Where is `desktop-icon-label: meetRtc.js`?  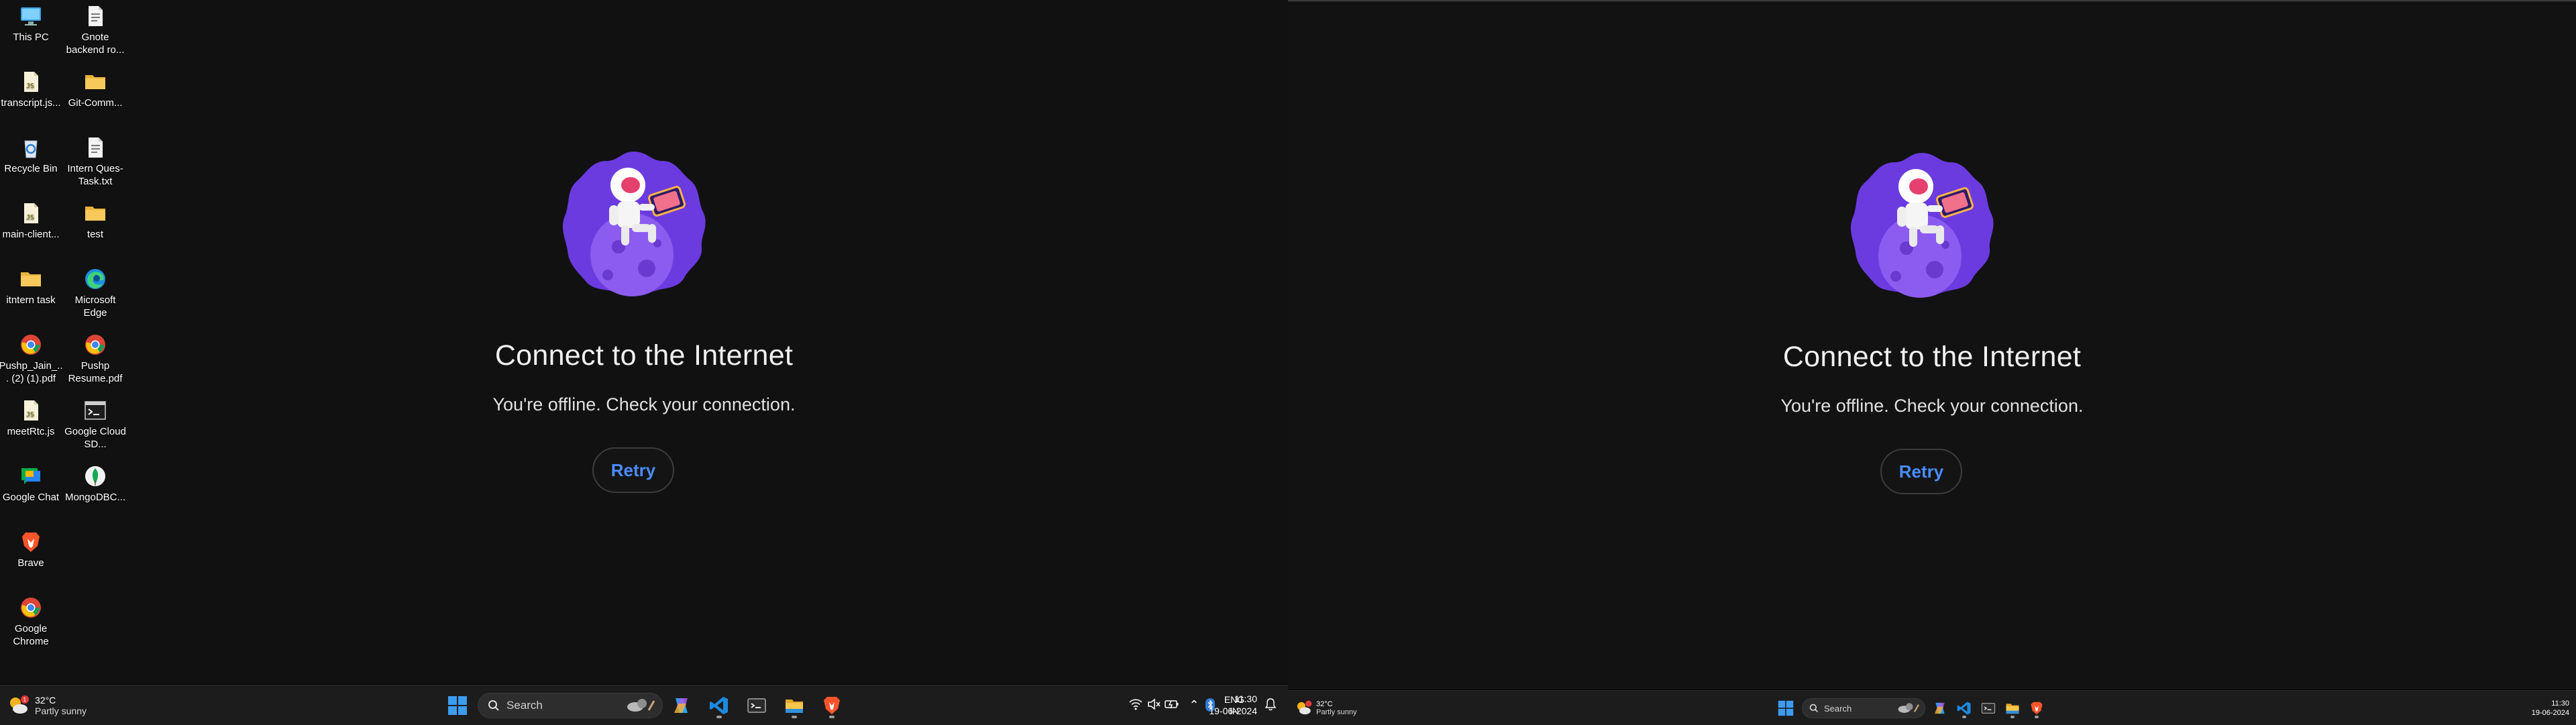
desktop-icon-label: meetRtc.js is located at coordinates (31, 431).